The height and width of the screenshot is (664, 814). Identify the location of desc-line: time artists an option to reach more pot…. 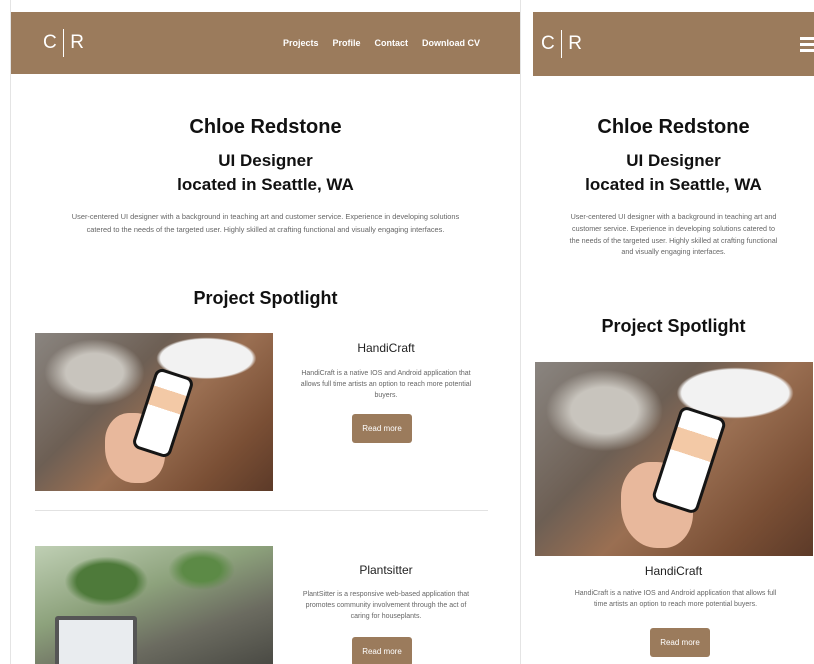
(675, 604).